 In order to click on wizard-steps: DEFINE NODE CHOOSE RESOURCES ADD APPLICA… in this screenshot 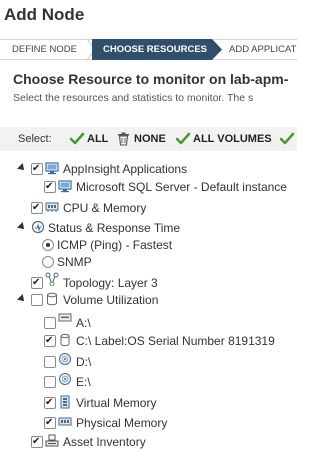, I will do `click(148, 49)`.